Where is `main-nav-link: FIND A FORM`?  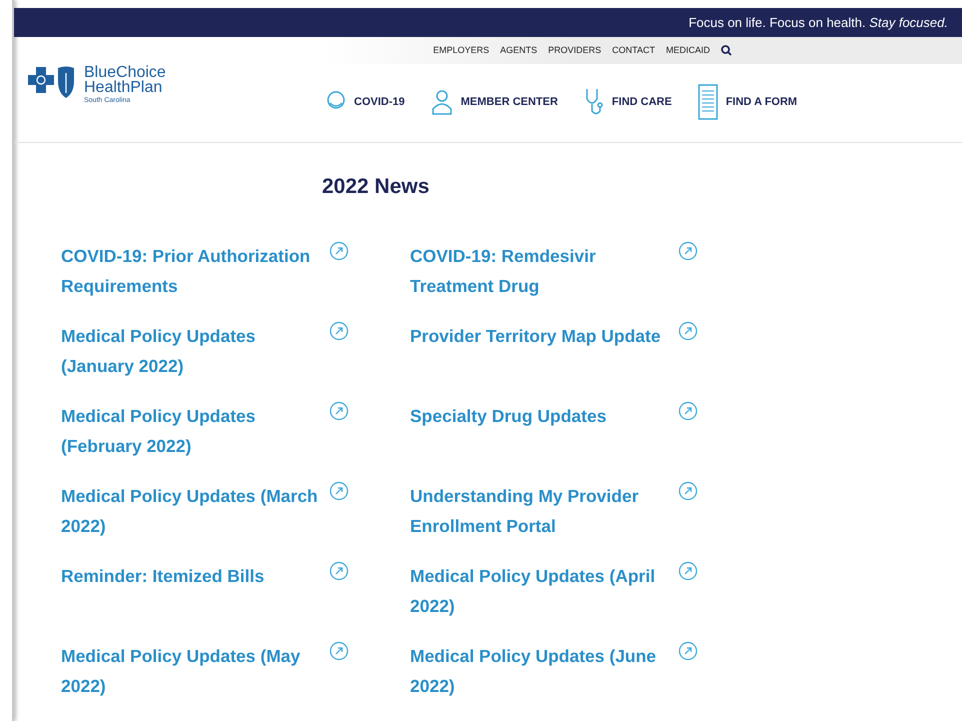 main-nav-link: FIND A FORM is located at coordinates (748, 102).